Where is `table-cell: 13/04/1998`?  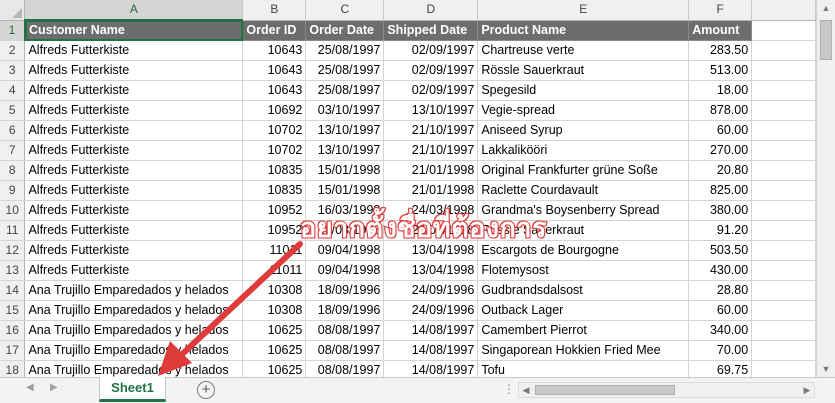 table-cell: 13/04/1998 is located at coordinates (431, 270).